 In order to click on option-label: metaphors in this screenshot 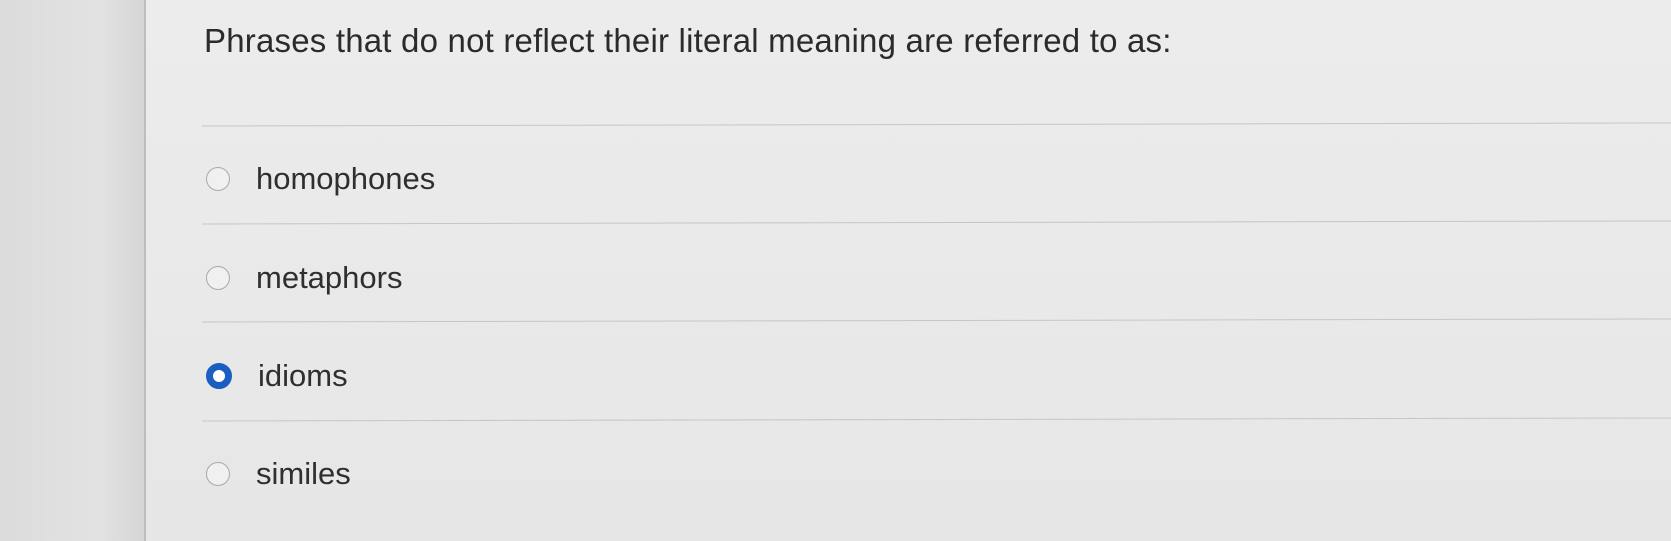, I will do `click(329, 277)`.